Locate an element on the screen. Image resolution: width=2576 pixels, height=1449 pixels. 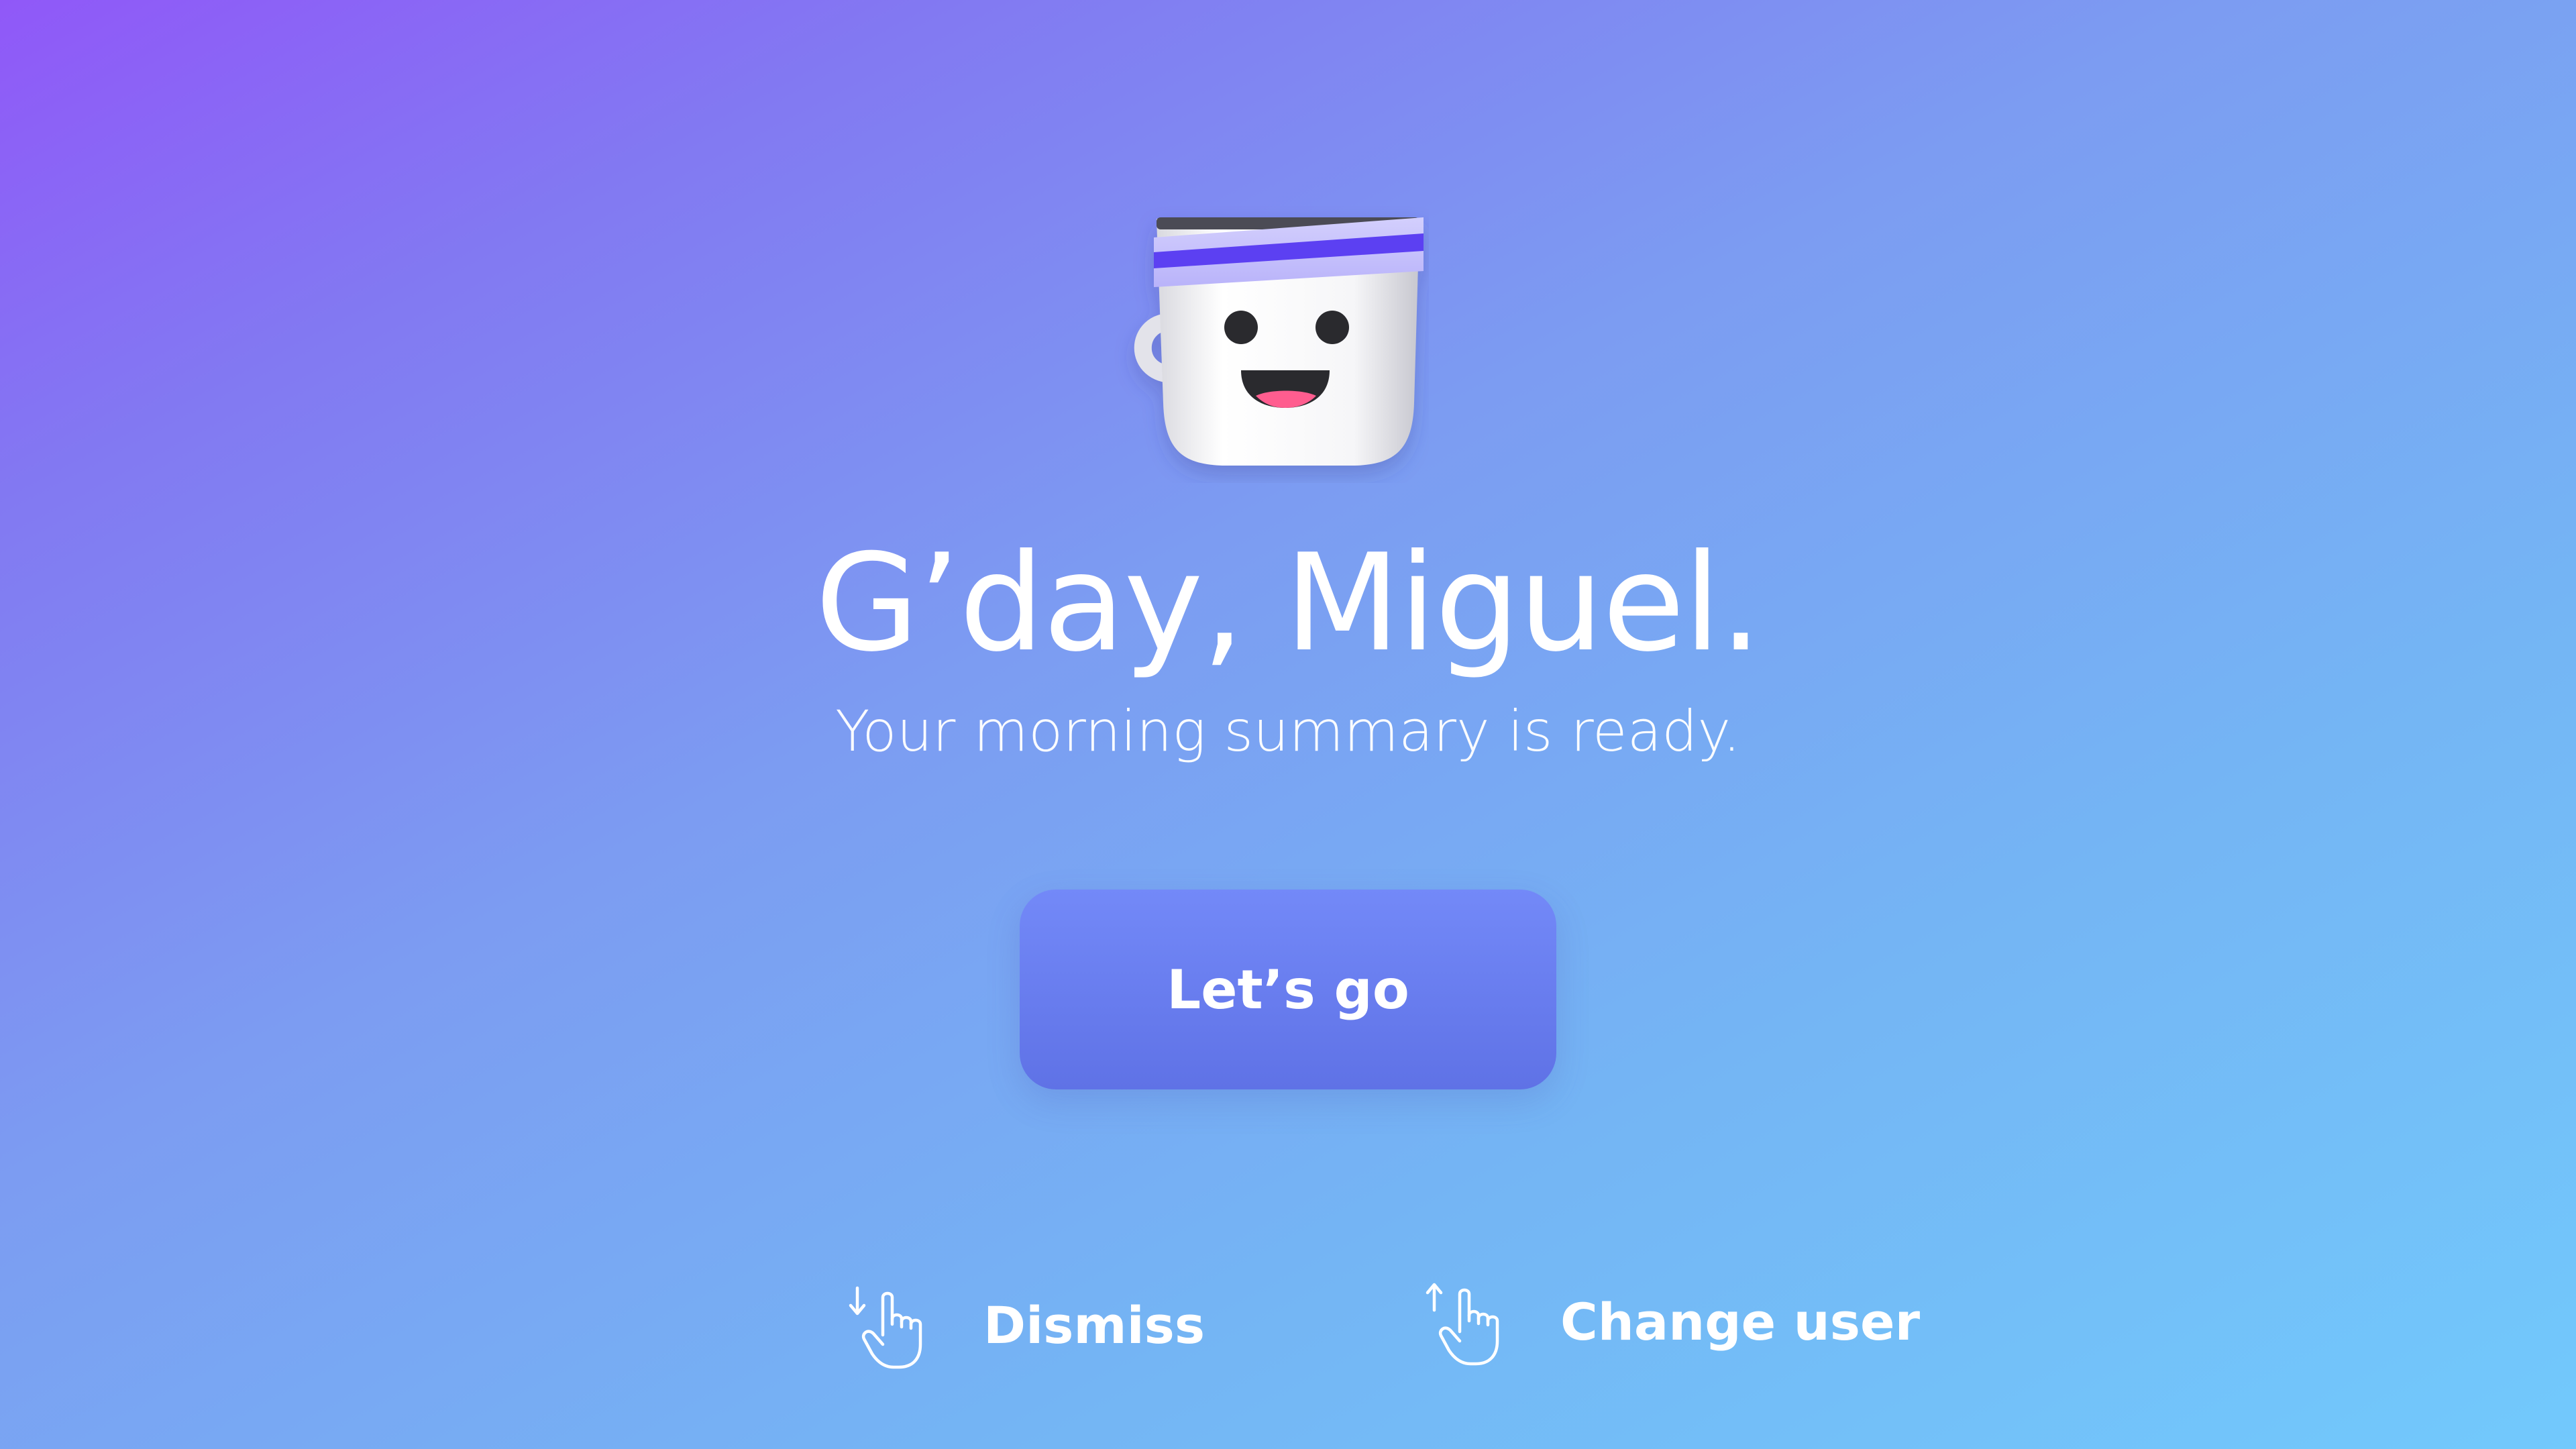
greeting-title: G’day, Miguel. is located at coordinates (1288, 603).